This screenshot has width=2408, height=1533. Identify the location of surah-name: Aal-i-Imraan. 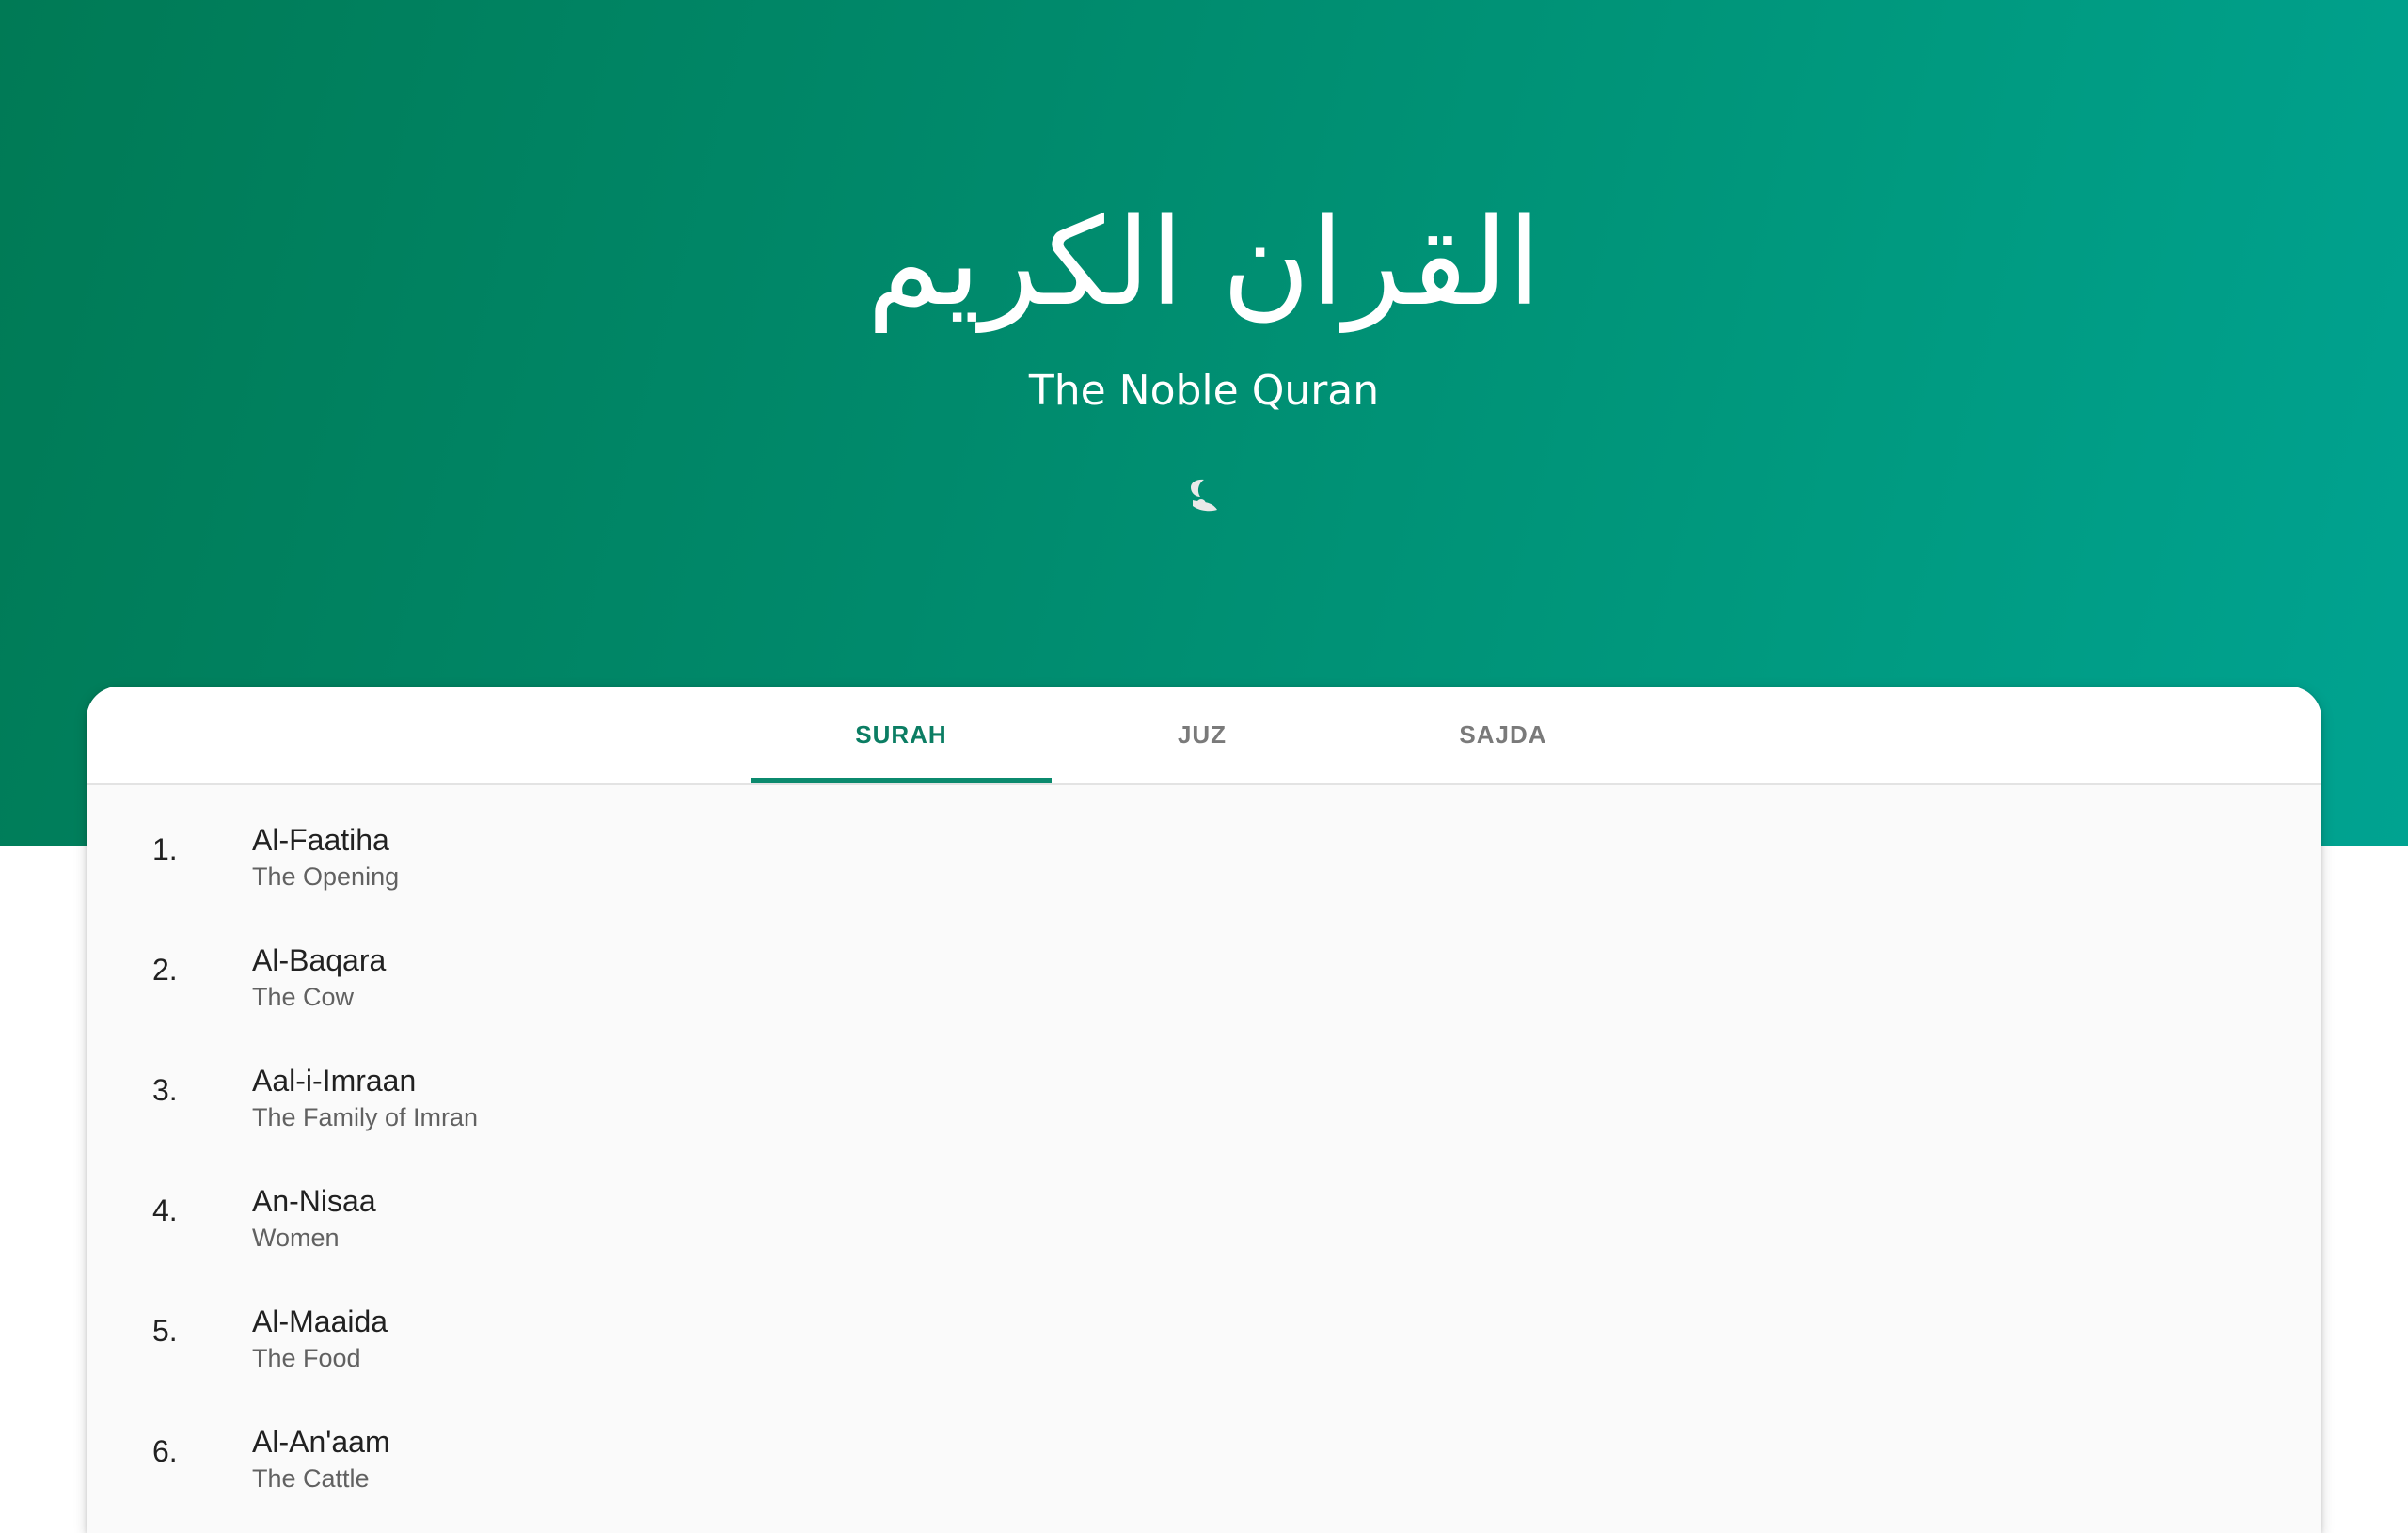
(335, 1081).